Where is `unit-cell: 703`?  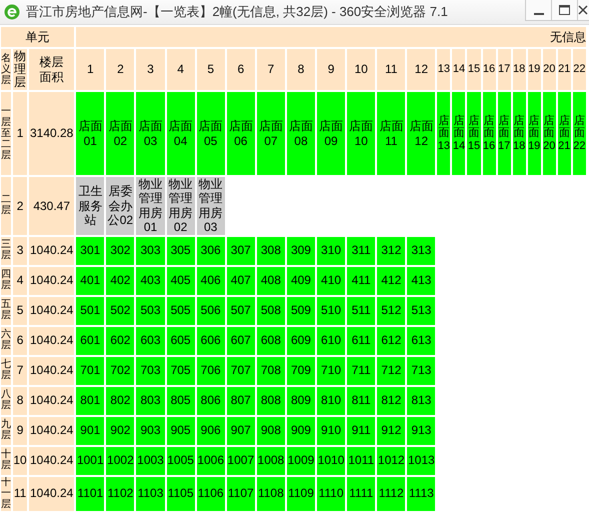 unit-cell: 703 is located at coordinates (150, 370).